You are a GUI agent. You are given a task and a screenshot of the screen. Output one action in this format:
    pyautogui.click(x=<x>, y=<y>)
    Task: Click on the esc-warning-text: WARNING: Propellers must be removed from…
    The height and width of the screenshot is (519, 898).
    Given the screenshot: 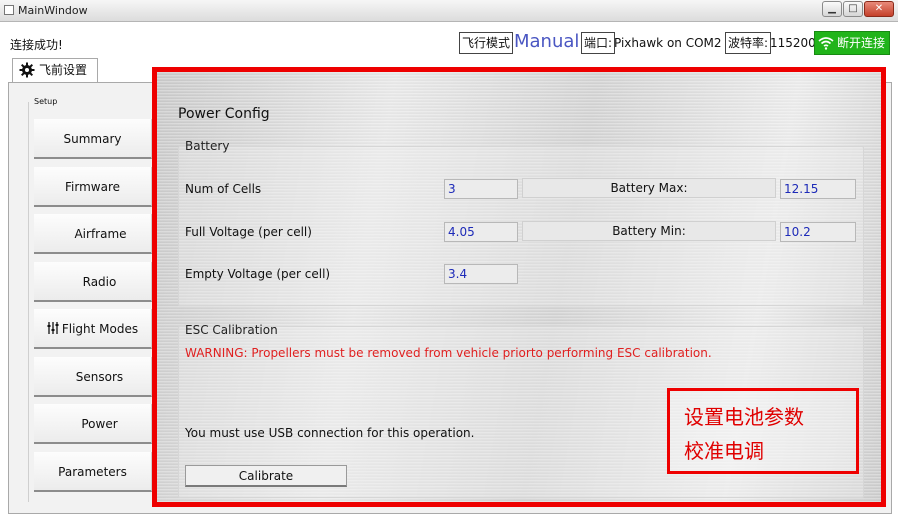 What is the action you would take?
    pyautogui.click(x=448, y=353)
    